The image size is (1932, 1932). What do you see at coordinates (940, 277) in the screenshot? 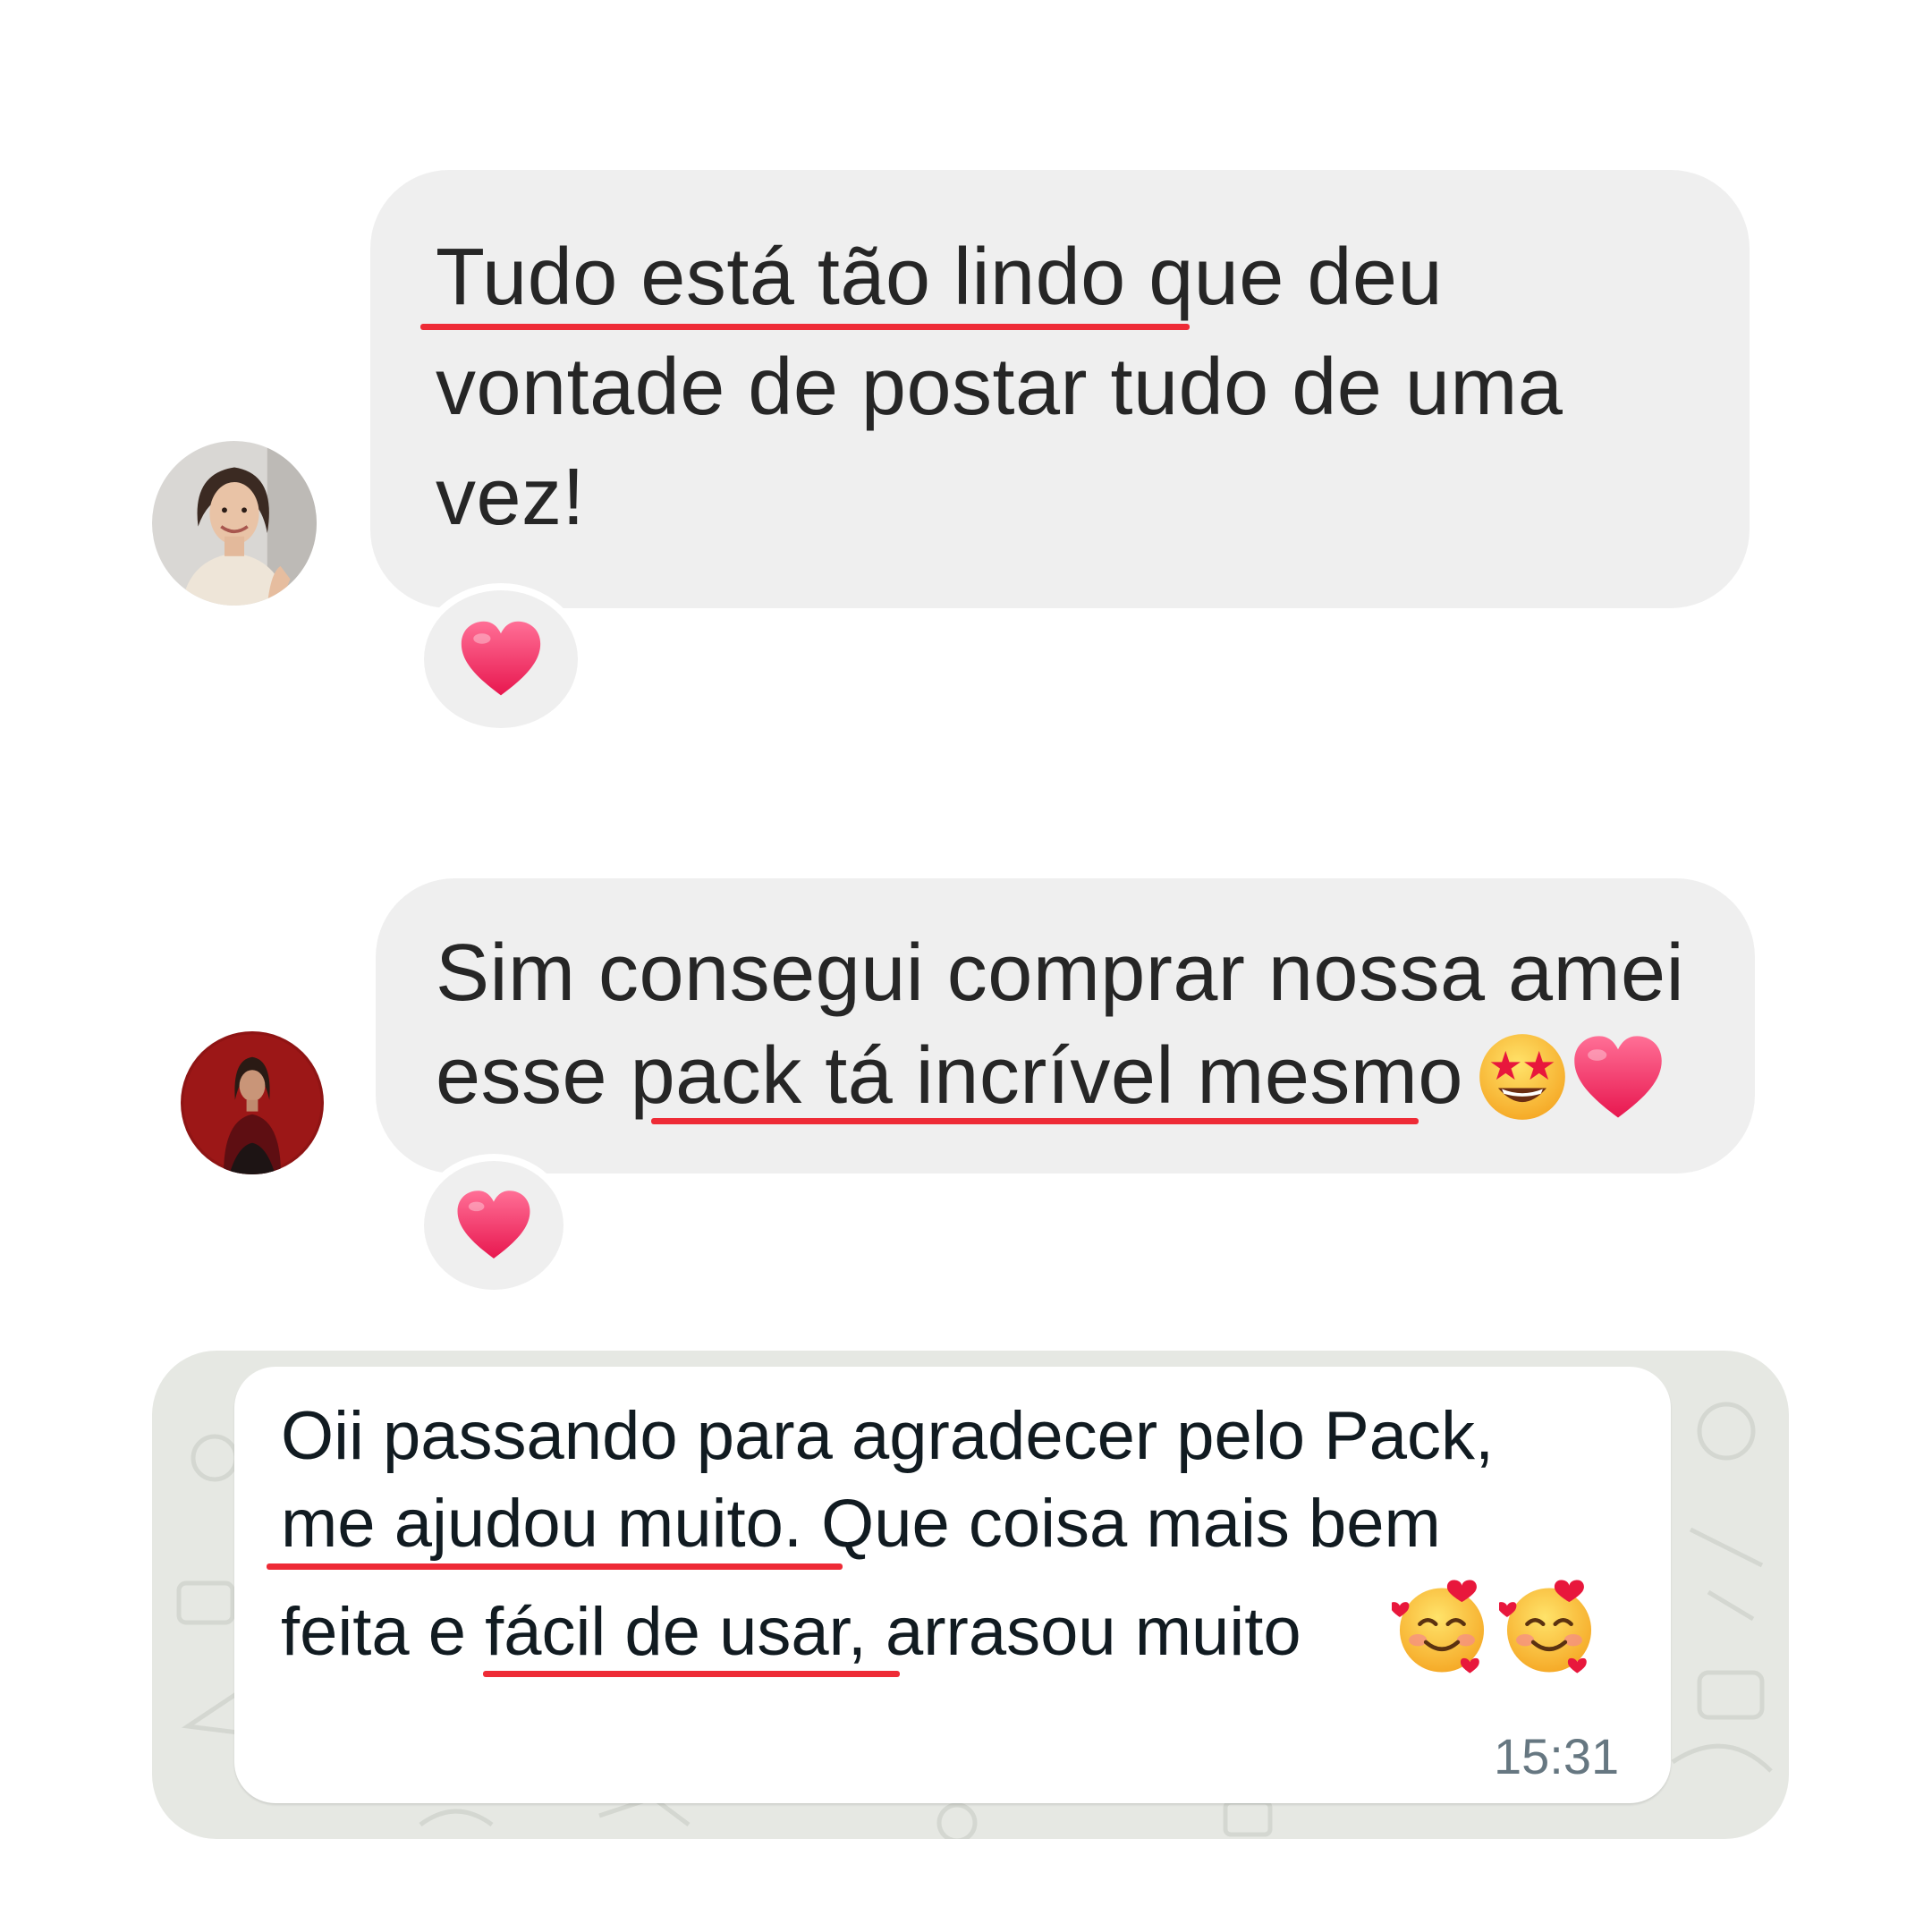
I see `message-text: Tudo está tão lindo que deu` at bounding box center [940, 277].